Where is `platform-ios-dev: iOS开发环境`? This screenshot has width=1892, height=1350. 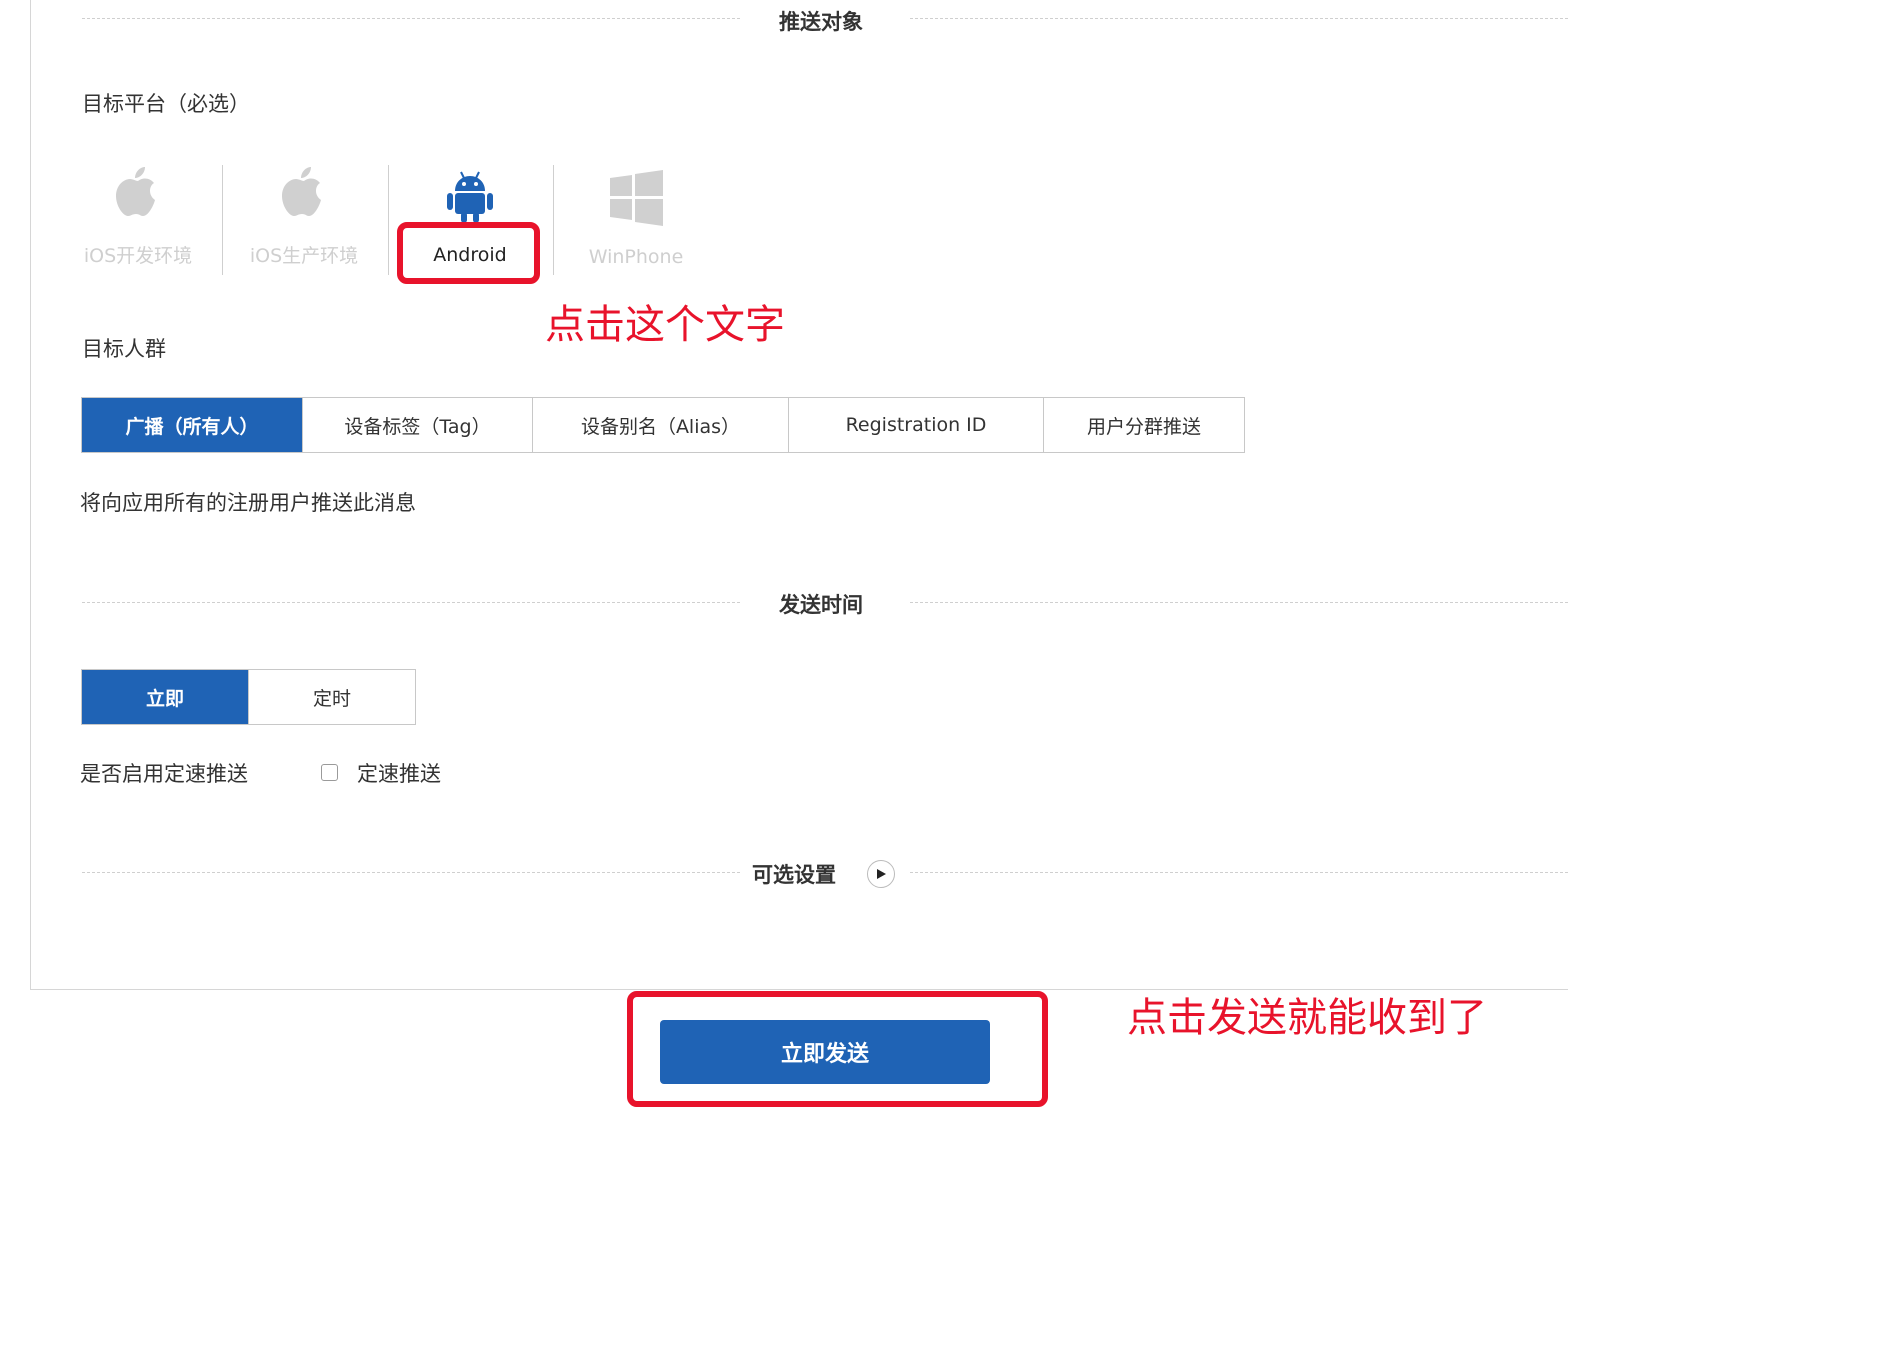 platform-ios-dev: iOS开发环境 is located at coordinates (138, 216).